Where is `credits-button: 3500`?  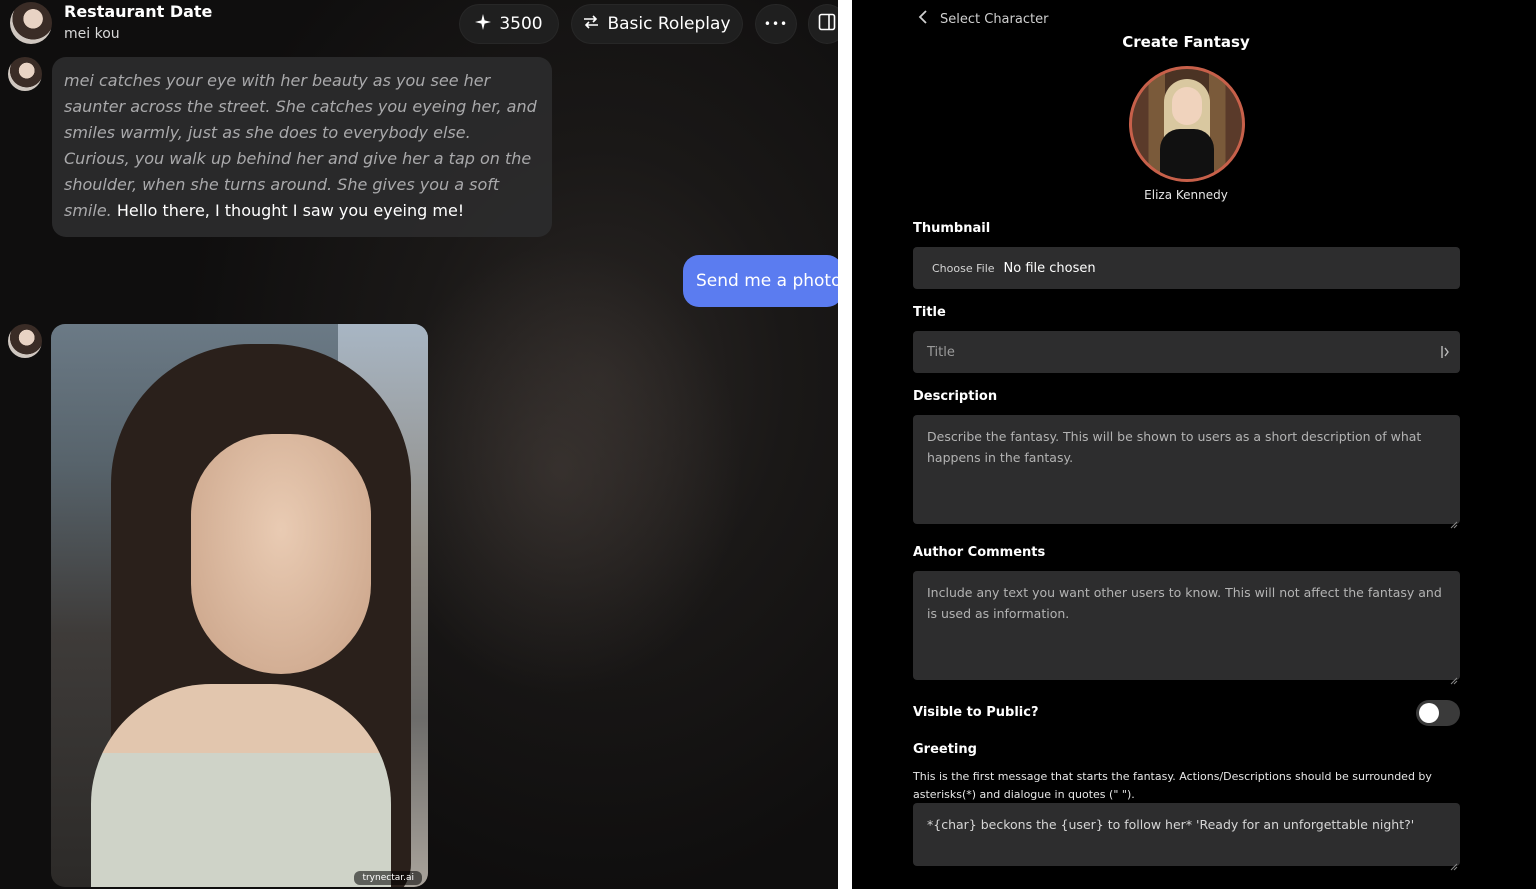 credits-button: 3500 is located at coordinates (509, 24).